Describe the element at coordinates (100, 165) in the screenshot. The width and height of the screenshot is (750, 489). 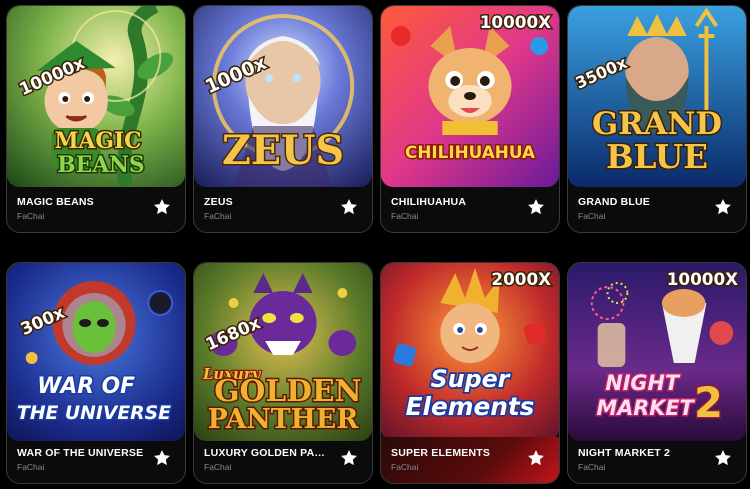
I see `game-logo-line: BEANS` at that location.